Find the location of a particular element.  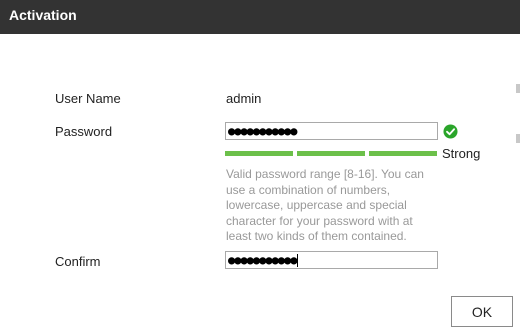

password-input: ●●●●●●●●●●● is located at coordinates (331, 131).